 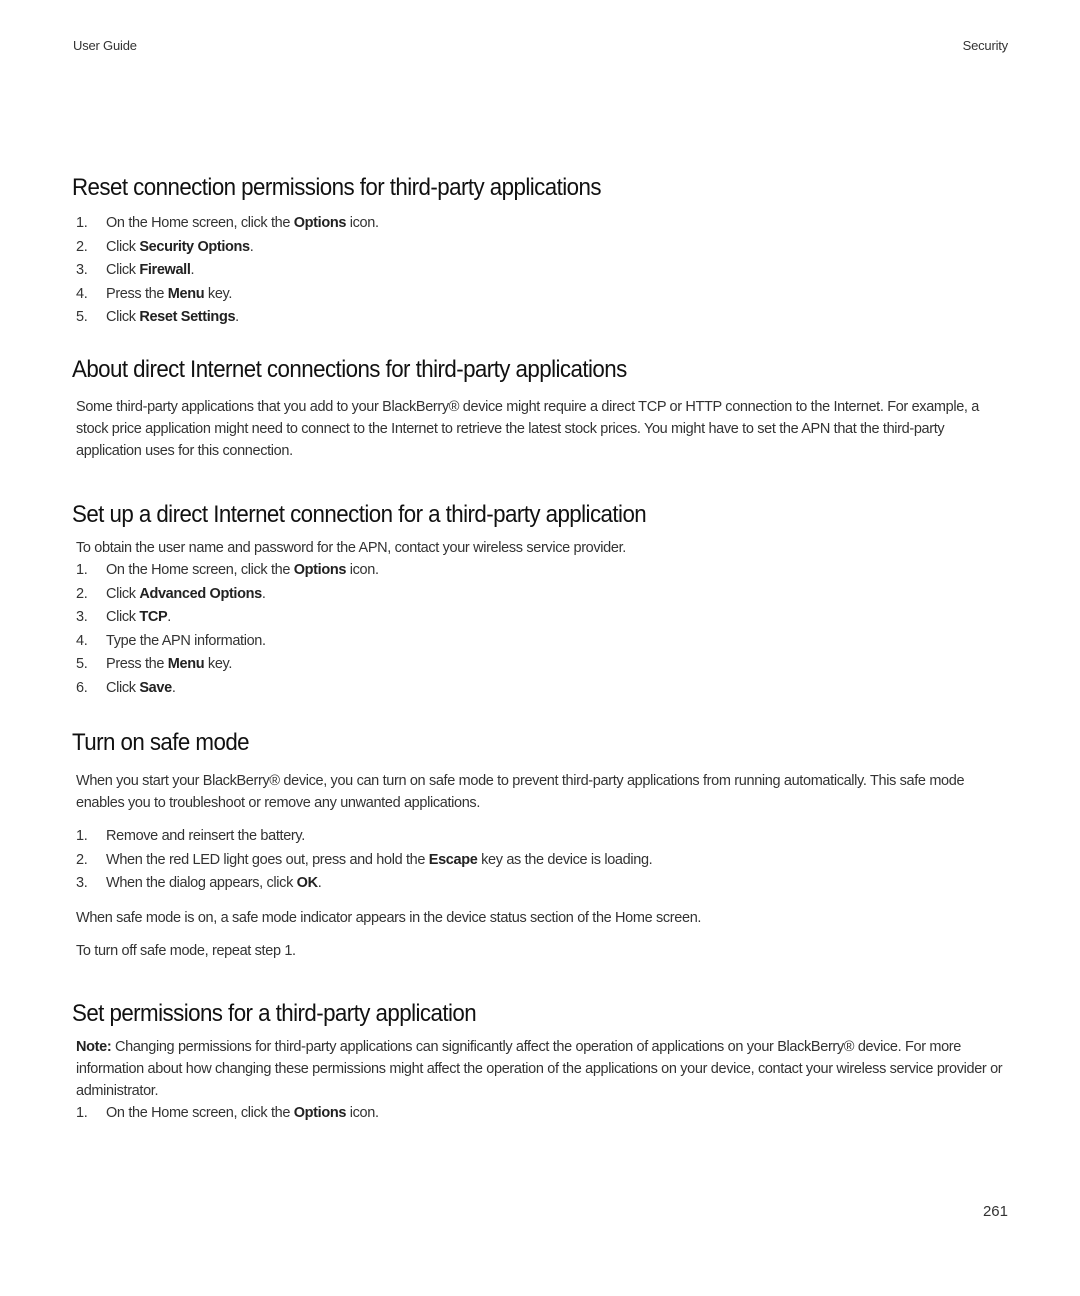 I want to click on step-text-suffix: key as the device is loading., so click(x=565, y=859).